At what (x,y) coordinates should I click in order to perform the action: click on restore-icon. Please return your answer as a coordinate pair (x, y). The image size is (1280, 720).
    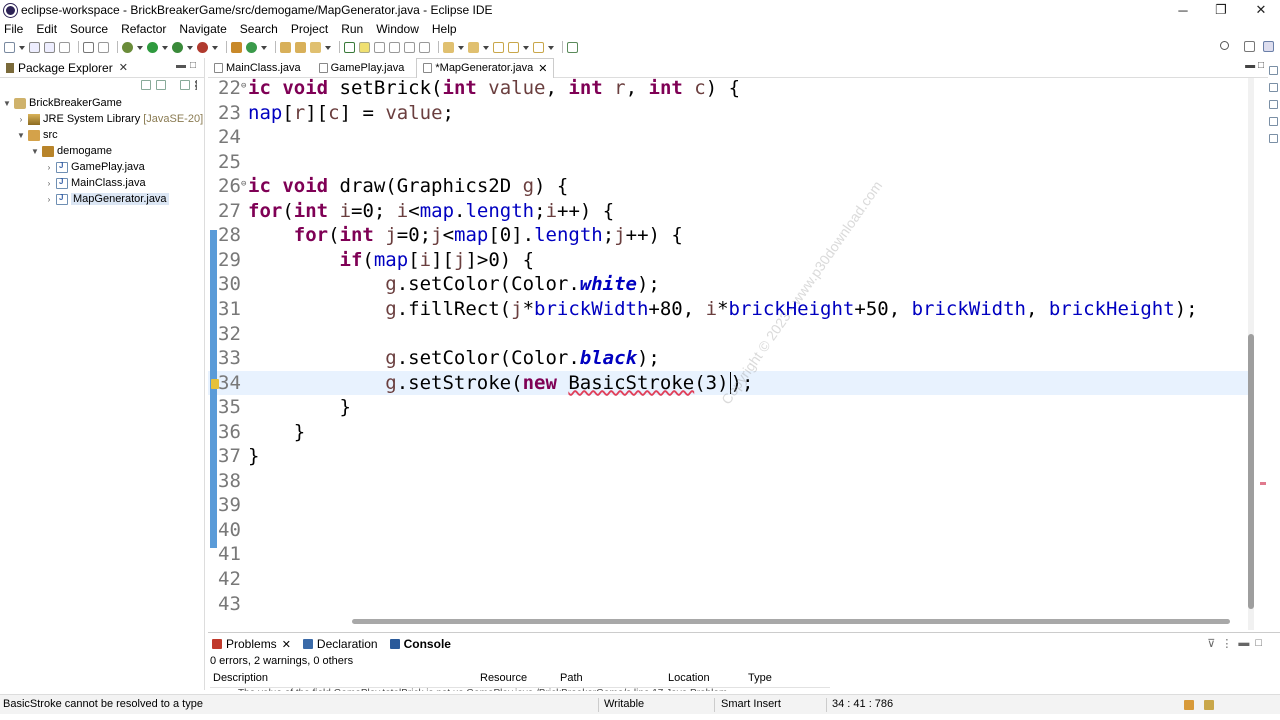
    Looking at the image, I should click on (1273, 138).